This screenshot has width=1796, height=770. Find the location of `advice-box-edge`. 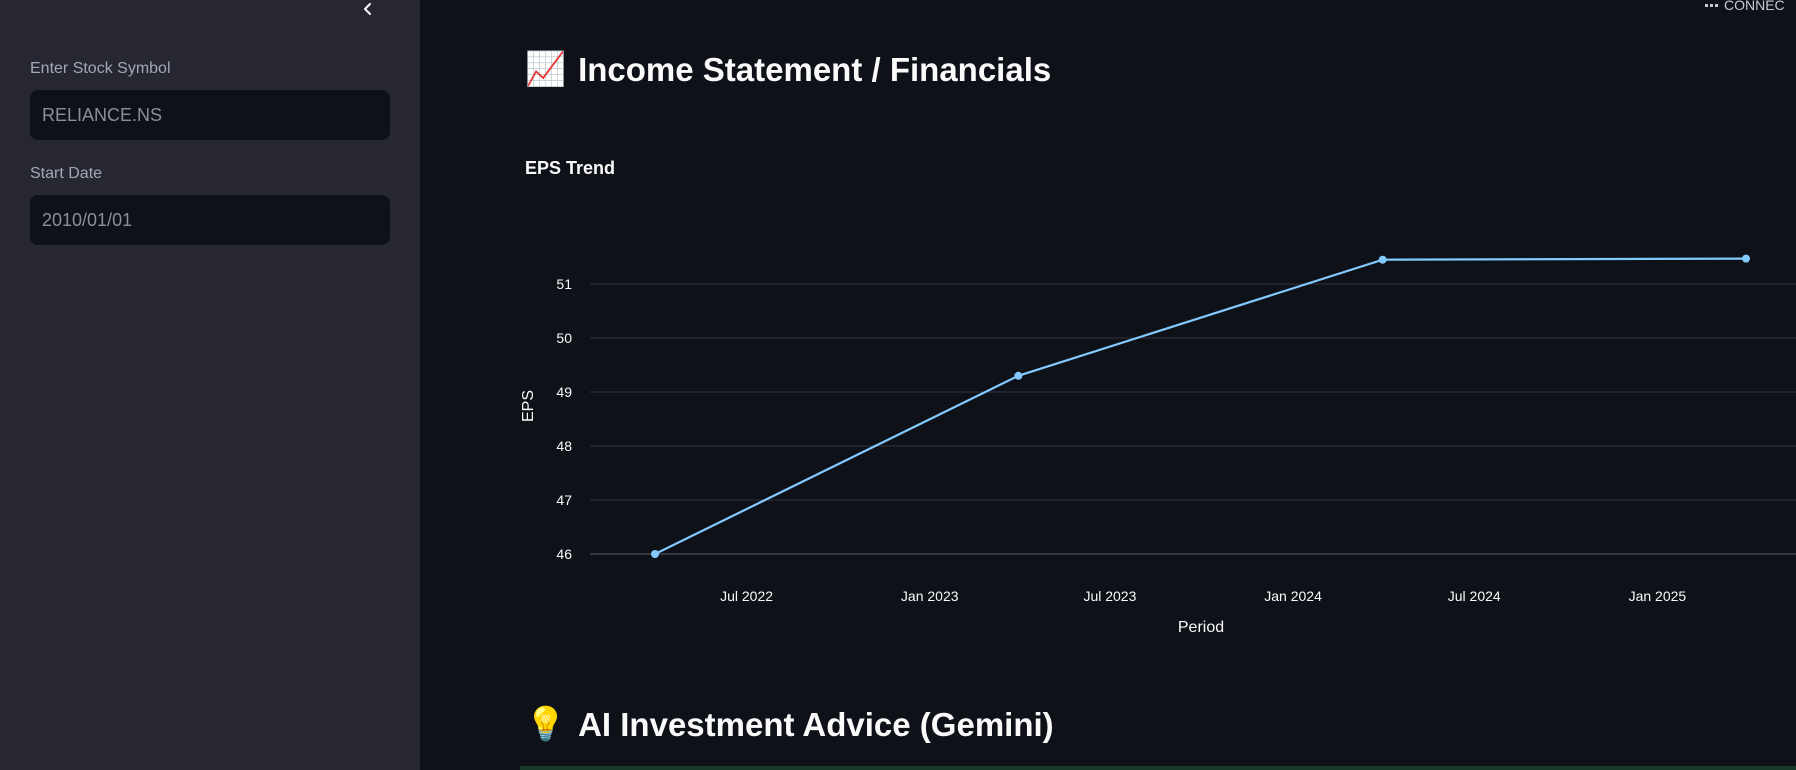

advice-box-edge is located at coordinates (1158, 768).